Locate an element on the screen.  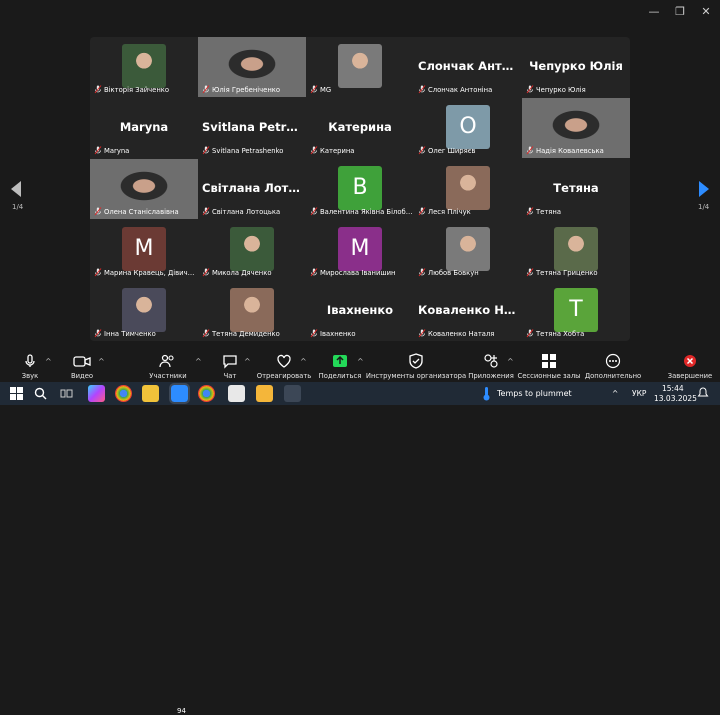
file-explorer-icon is located at coordinates (150, 393).